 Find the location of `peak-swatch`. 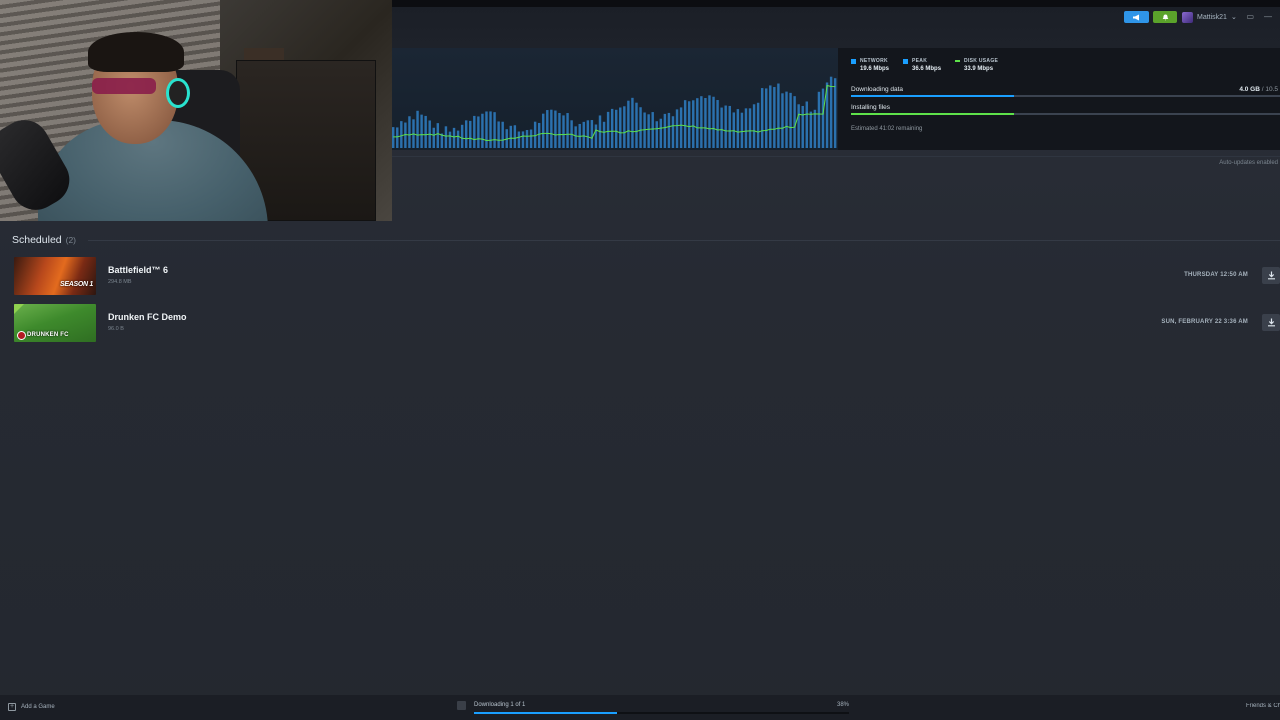

peak-swatch is located at coordinates (906, 61).